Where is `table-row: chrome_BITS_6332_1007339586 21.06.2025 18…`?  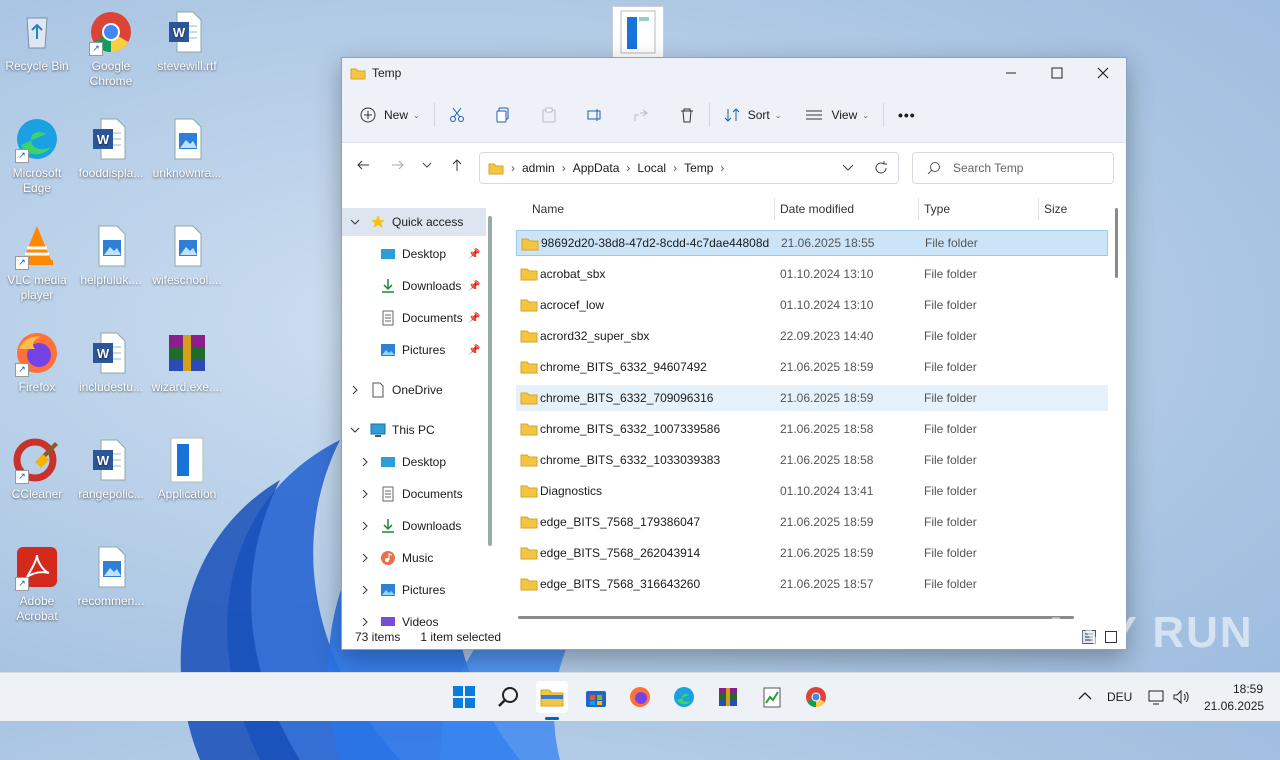 table-row: chrome_BITS_6332_1007339586 21.06.2025 18… is located at coordinates (812, 429).